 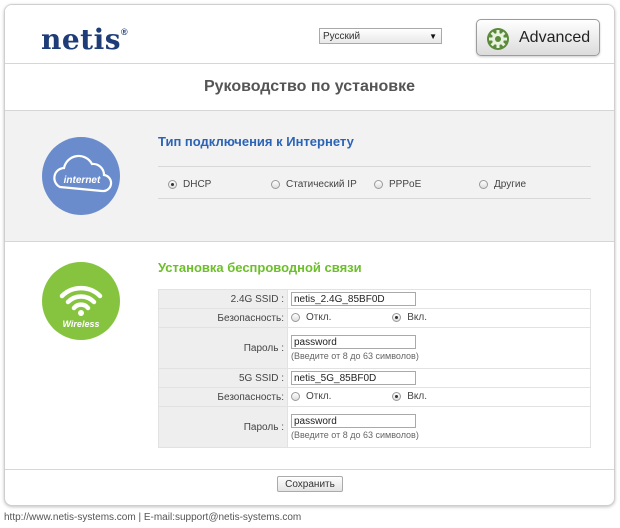 What do you see at coordinates (502, 184) in the screenshot?
I see `radio-other: Другие` at bounding box center [502, 184].